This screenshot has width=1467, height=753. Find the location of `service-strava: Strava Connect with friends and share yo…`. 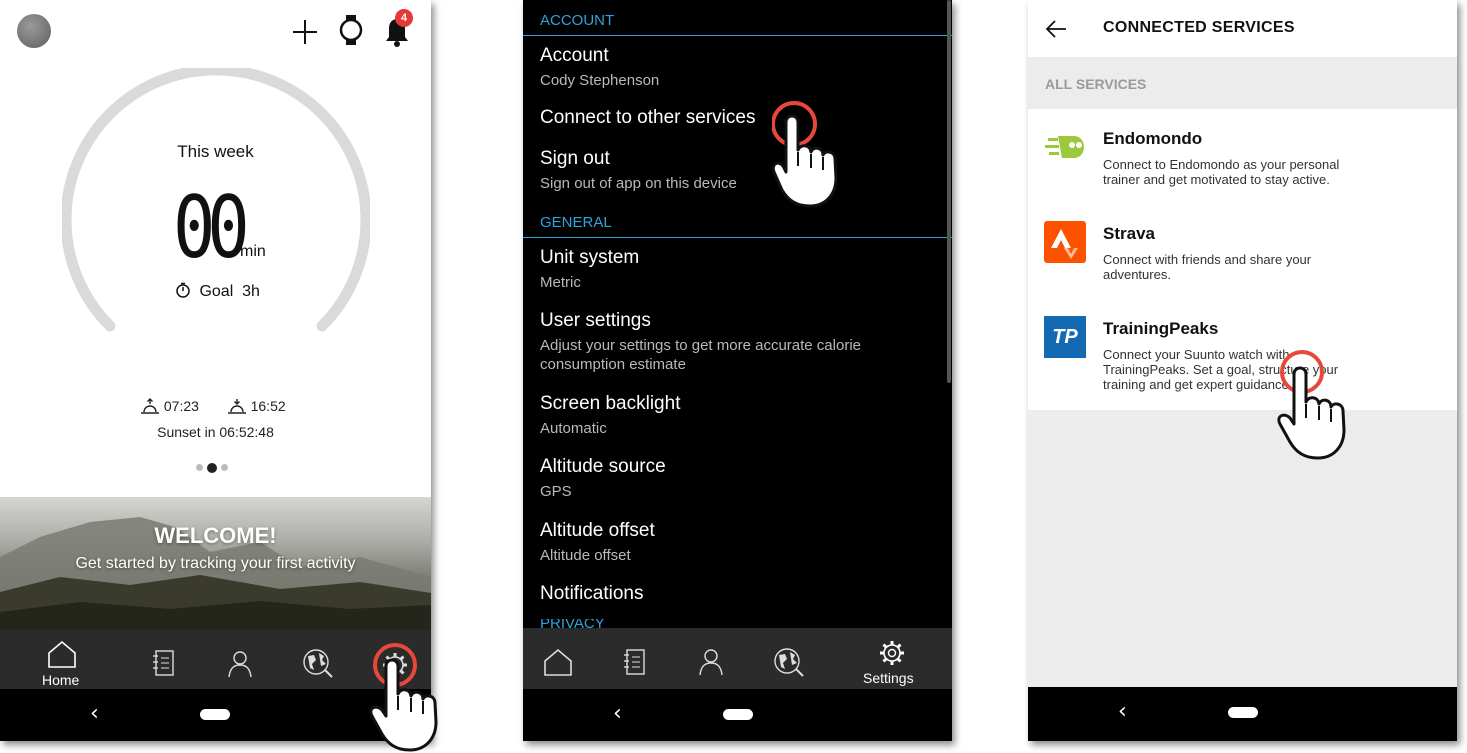

service-strava: Strava Connect with friends and share yo… is located at coordinates (1242, 251).